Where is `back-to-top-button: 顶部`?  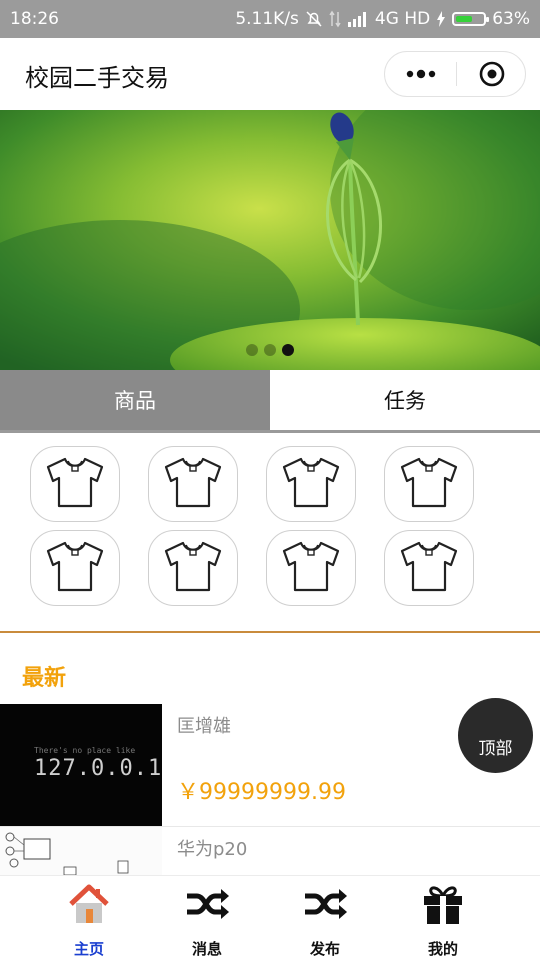 back-to-top-button: 顶部 is located at coordinates (495, 735).